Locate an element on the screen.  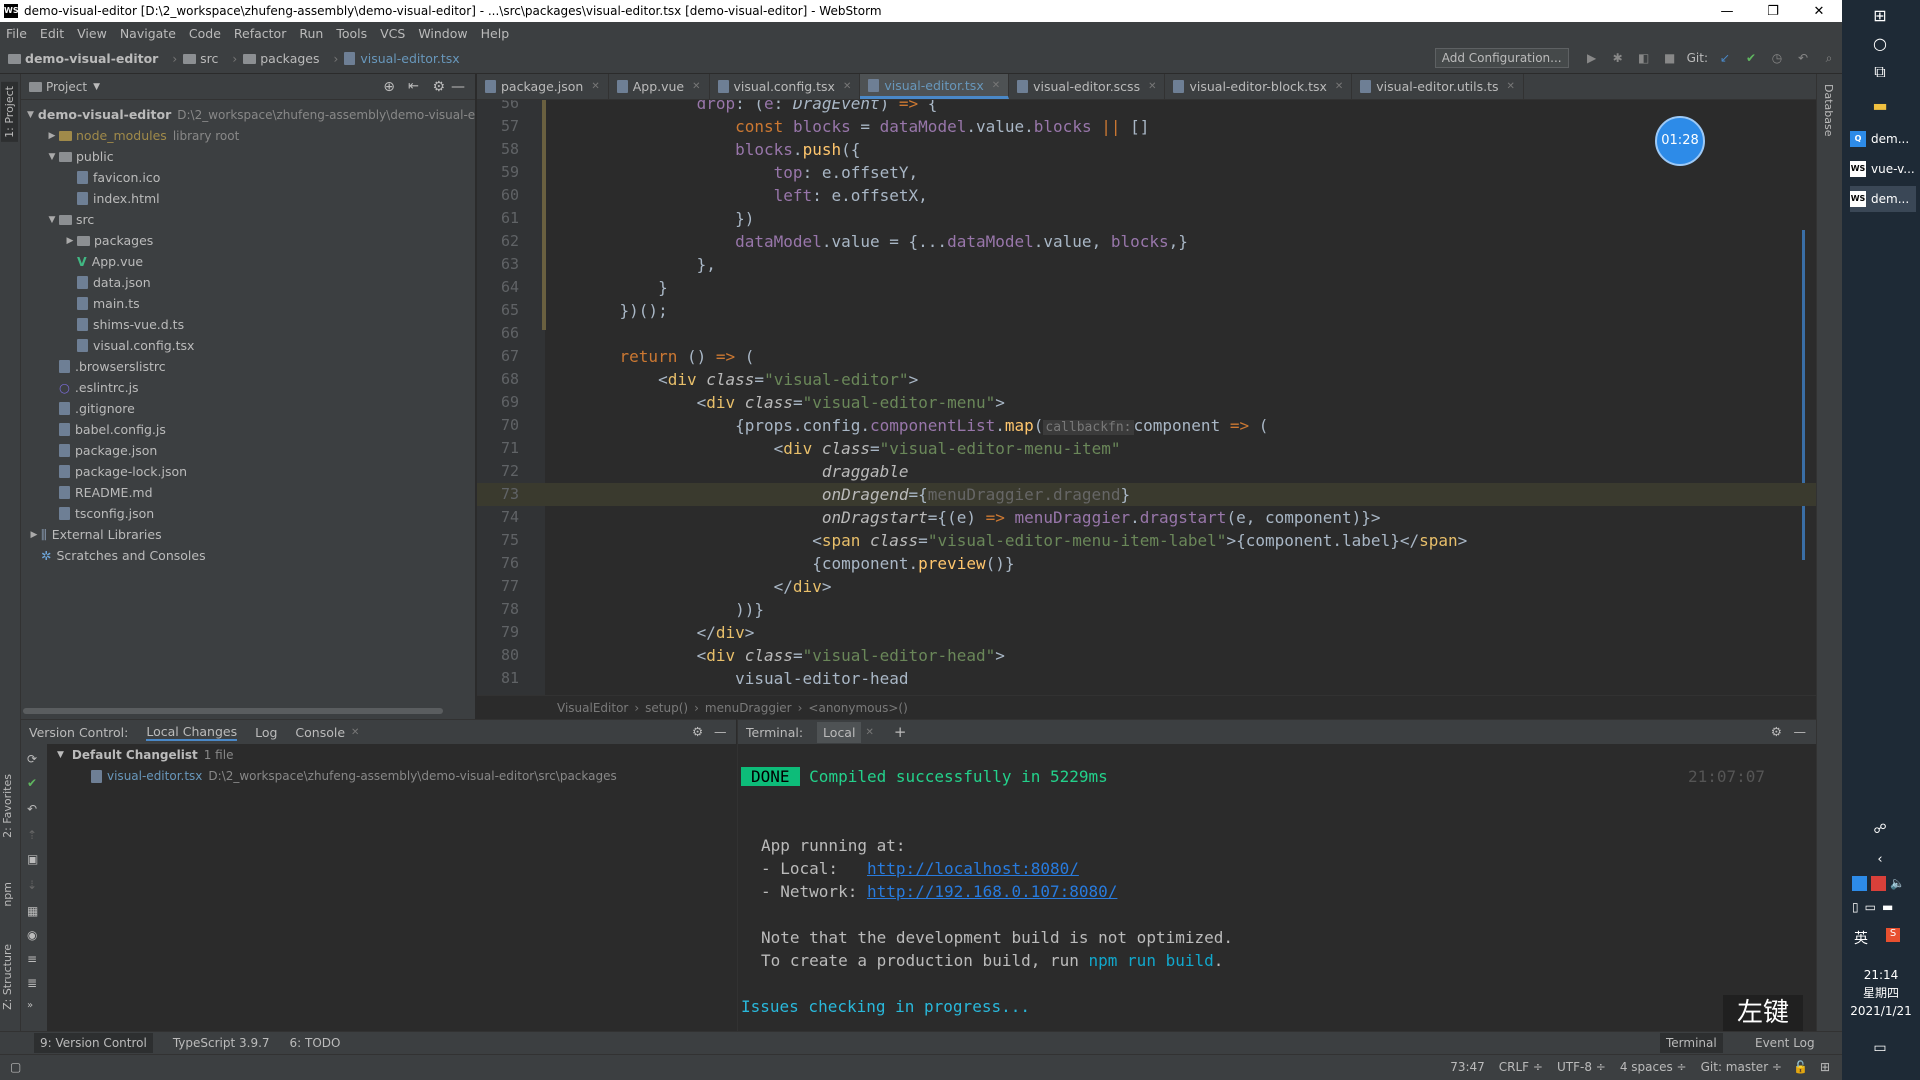
typescript-tool-button: TypeScript 3.9.7 is located at coordinates (221, 1043).